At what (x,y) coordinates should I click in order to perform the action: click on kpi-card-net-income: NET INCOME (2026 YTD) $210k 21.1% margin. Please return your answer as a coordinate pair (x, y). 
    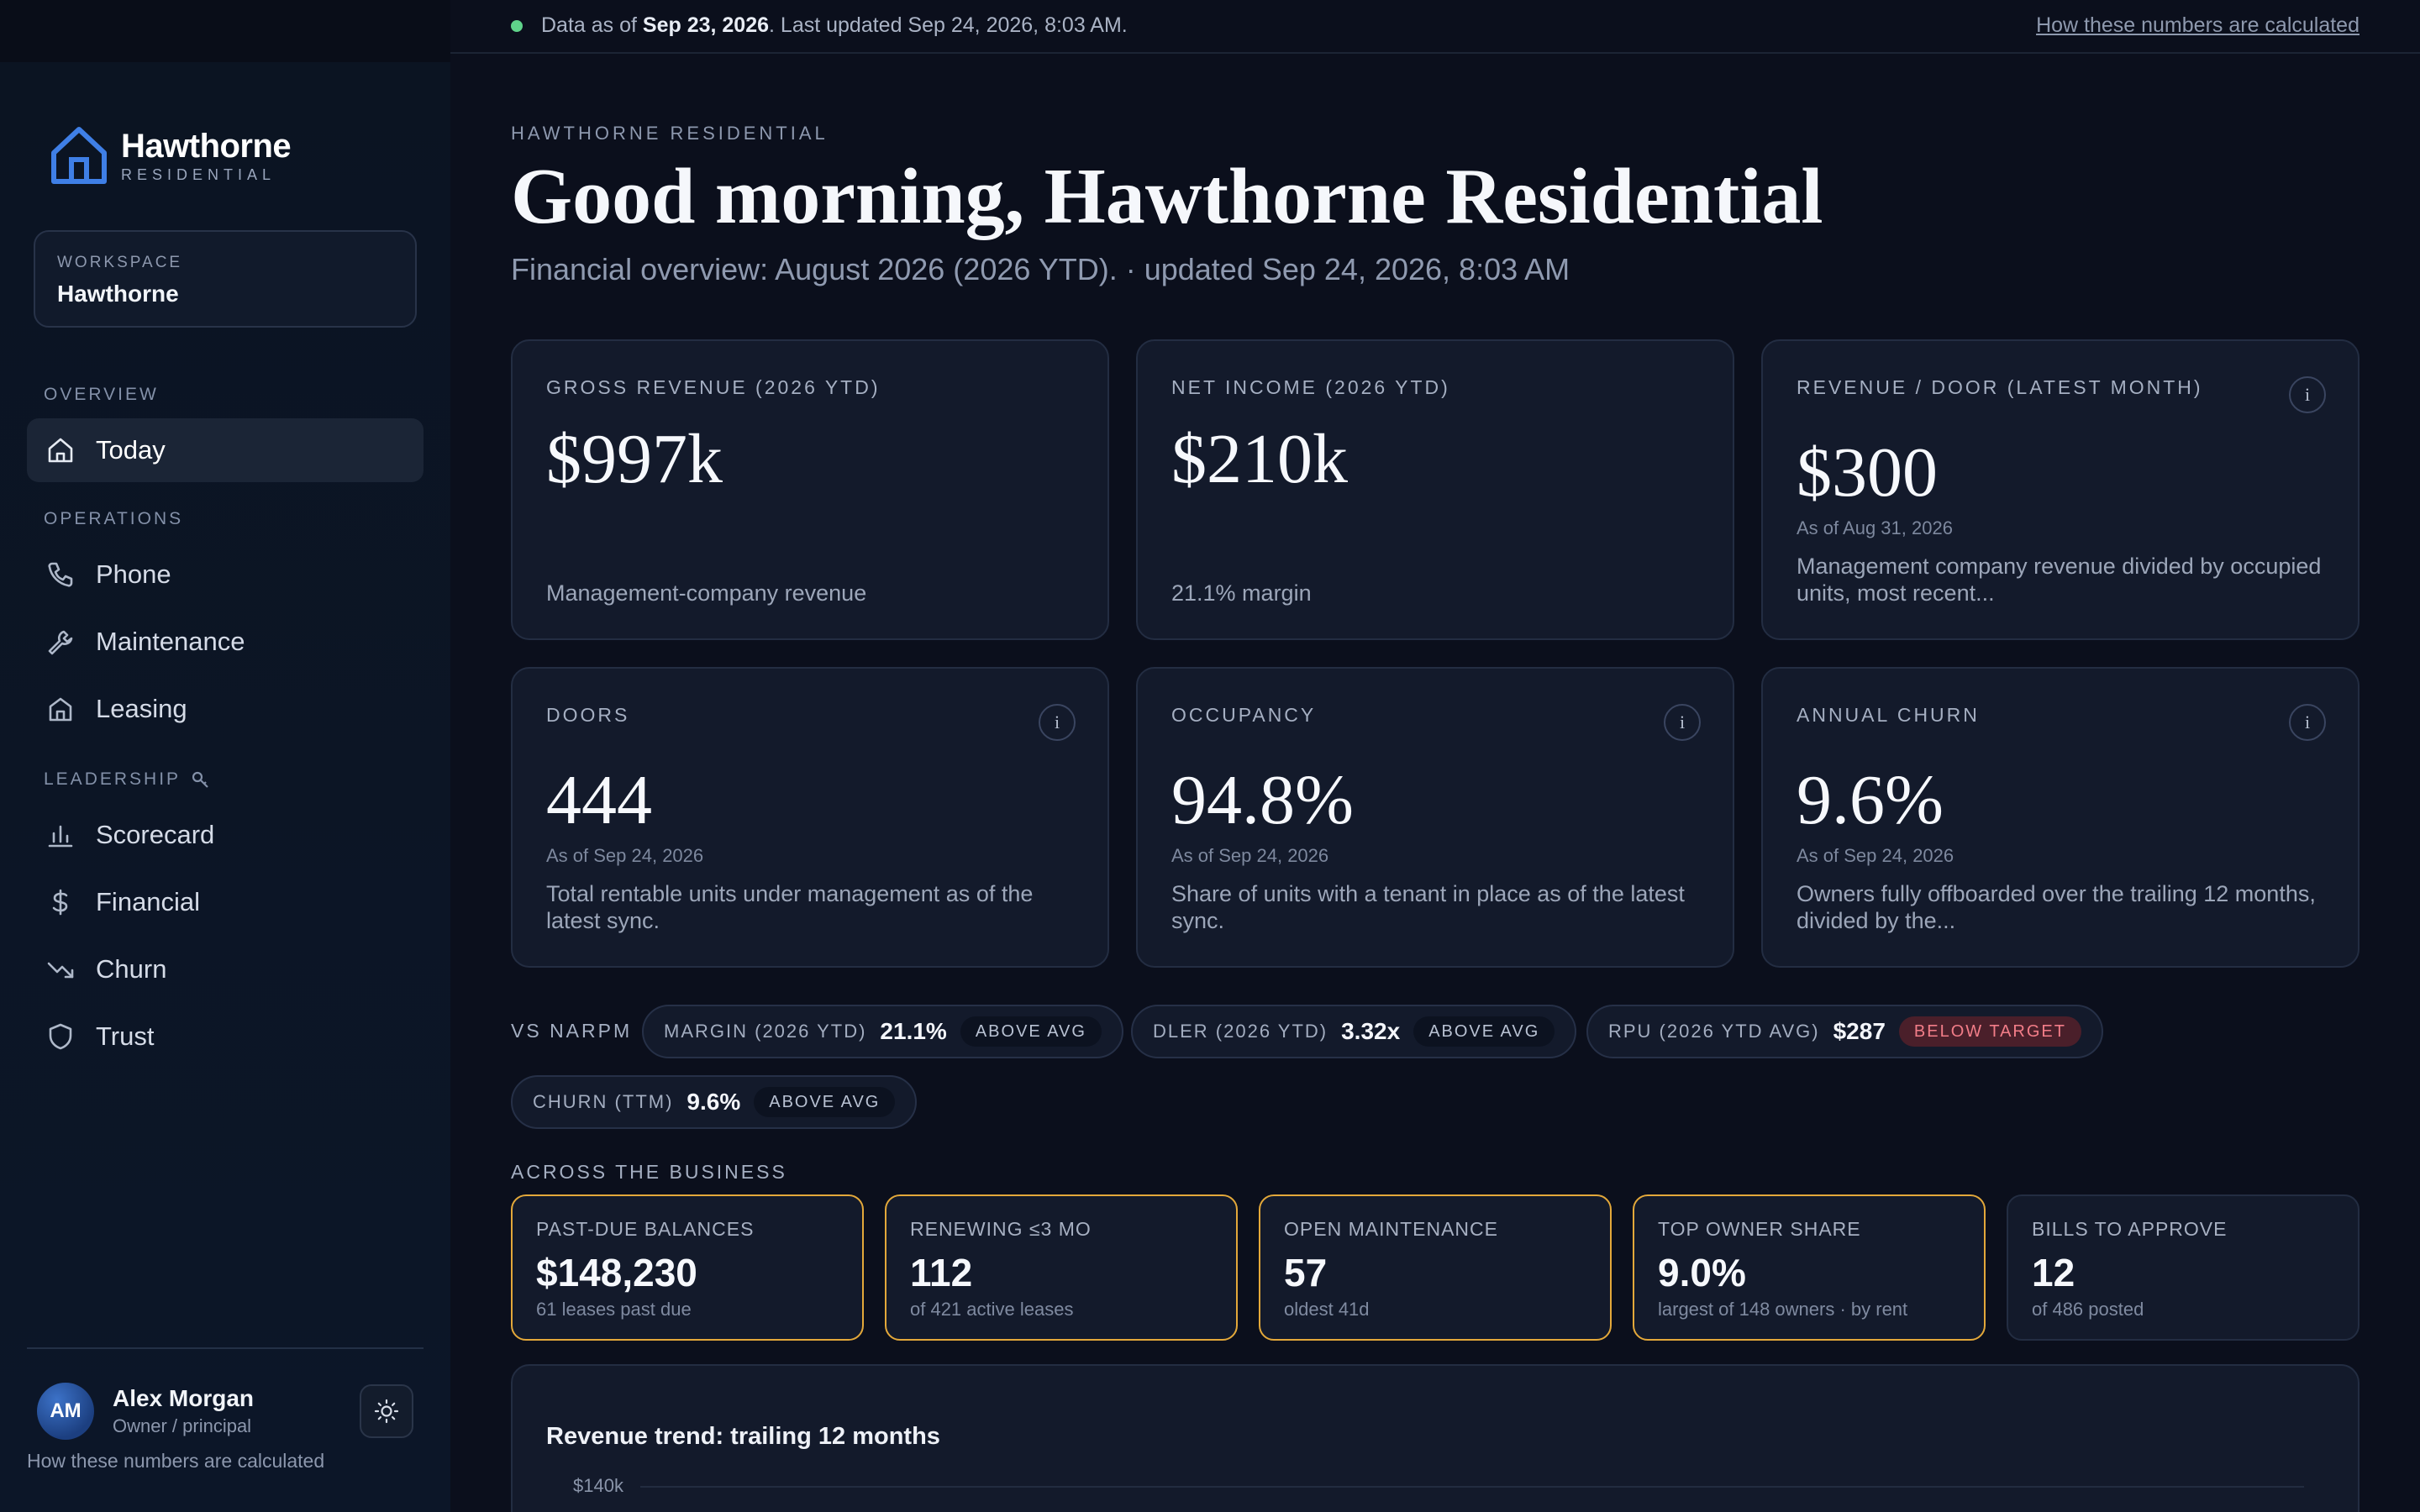
    Looking at the image, I should click on (1435, 489).